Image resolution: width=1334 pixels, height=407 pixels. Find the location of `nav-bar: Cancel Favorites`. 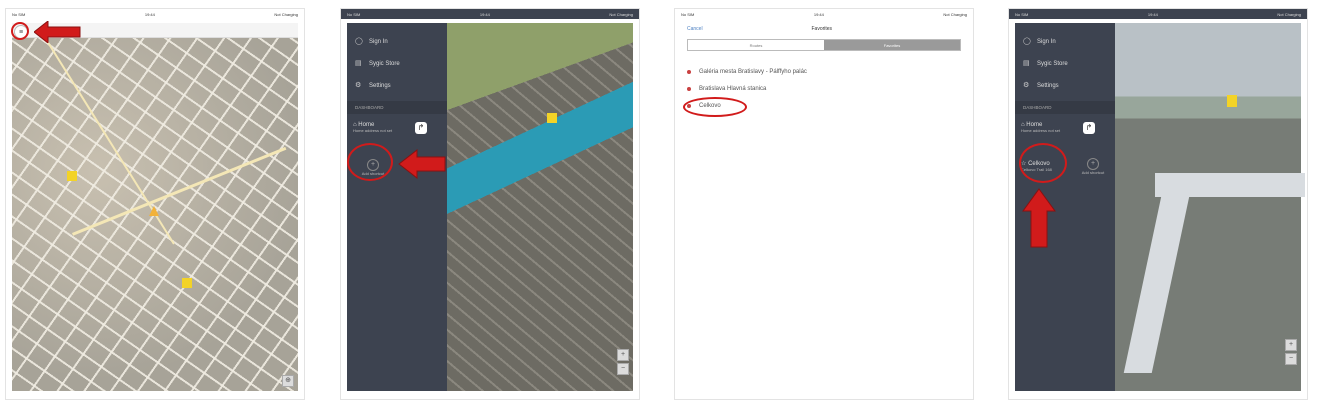

nav-bar: Cancel Favorites is located at coordinates (824, 29).